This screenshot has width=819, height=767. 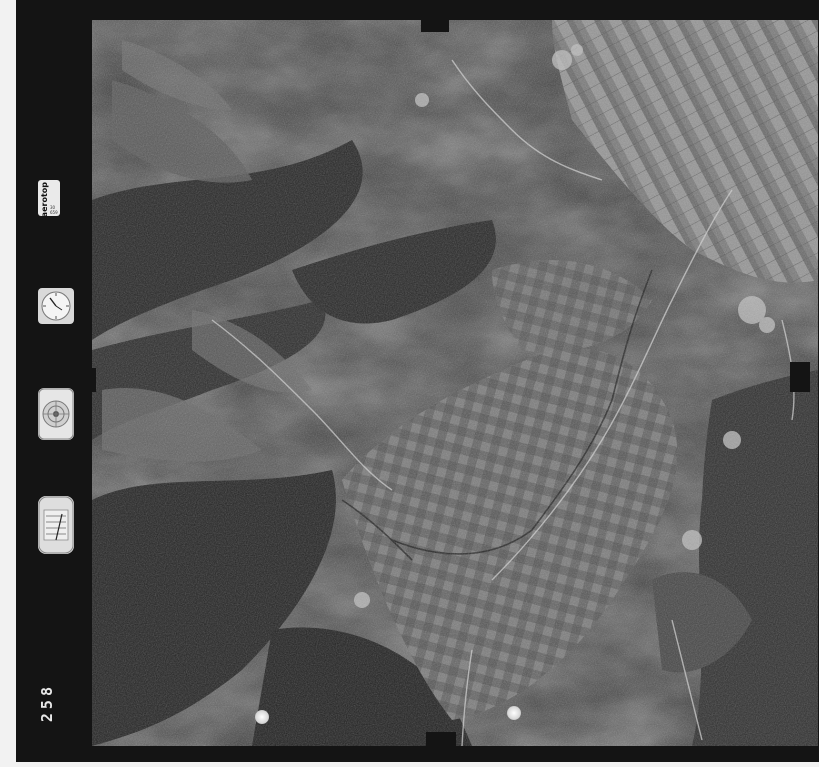 I want to click on top-notch-marker, so click(x=435, y=23).